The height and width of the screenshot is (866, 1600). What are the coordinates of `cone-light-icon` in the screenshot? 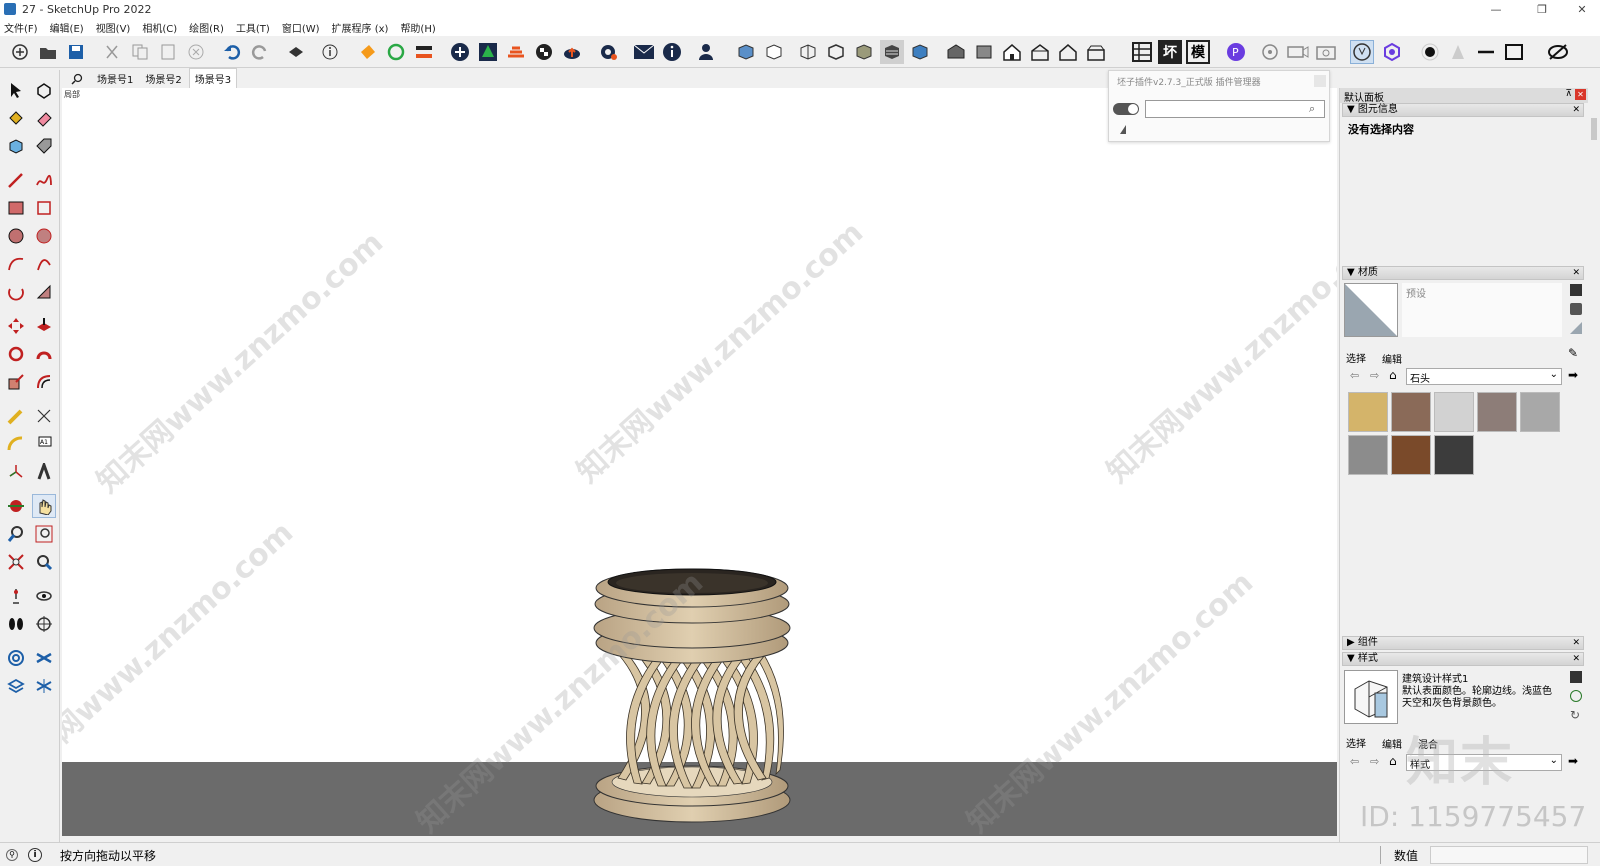 It's located at (1458, 52).